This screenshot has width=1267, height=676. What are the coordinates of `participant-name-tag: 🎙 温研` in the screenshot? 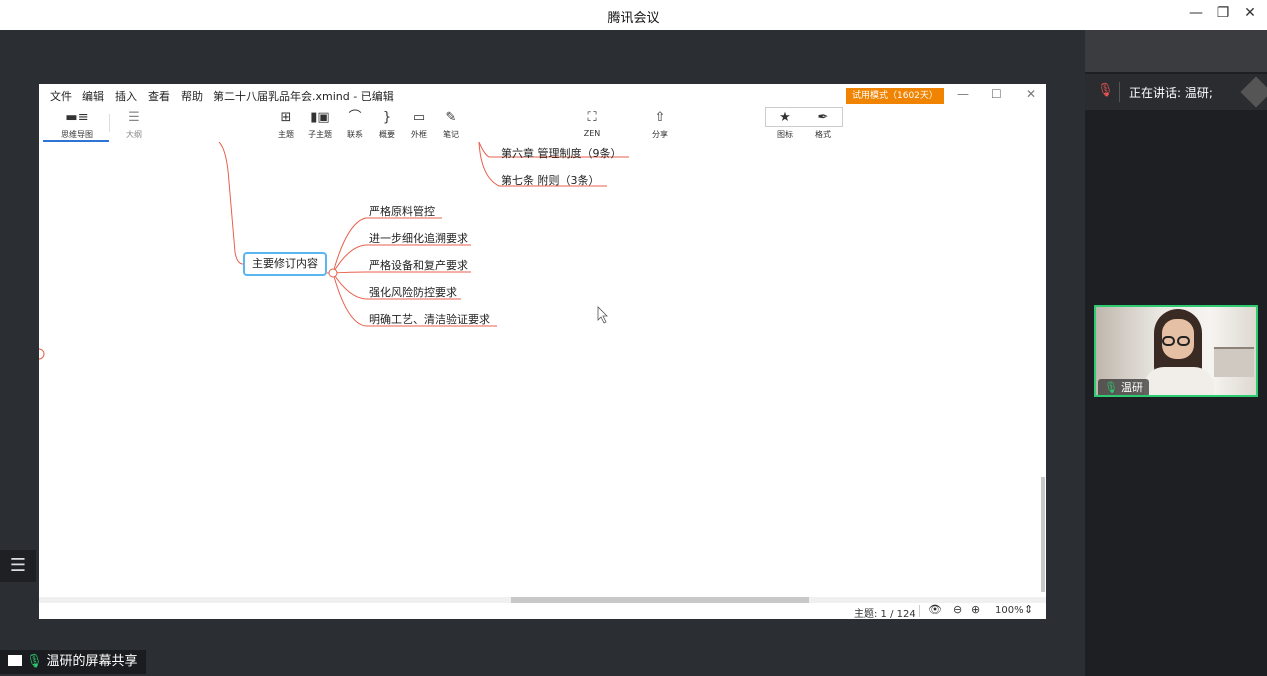 It's located at (1123, 387).